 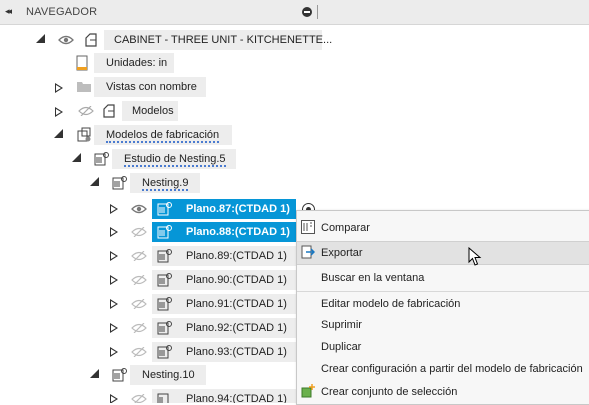 I want to click on units-label: Unidades: in, so click(x=137, y=63).